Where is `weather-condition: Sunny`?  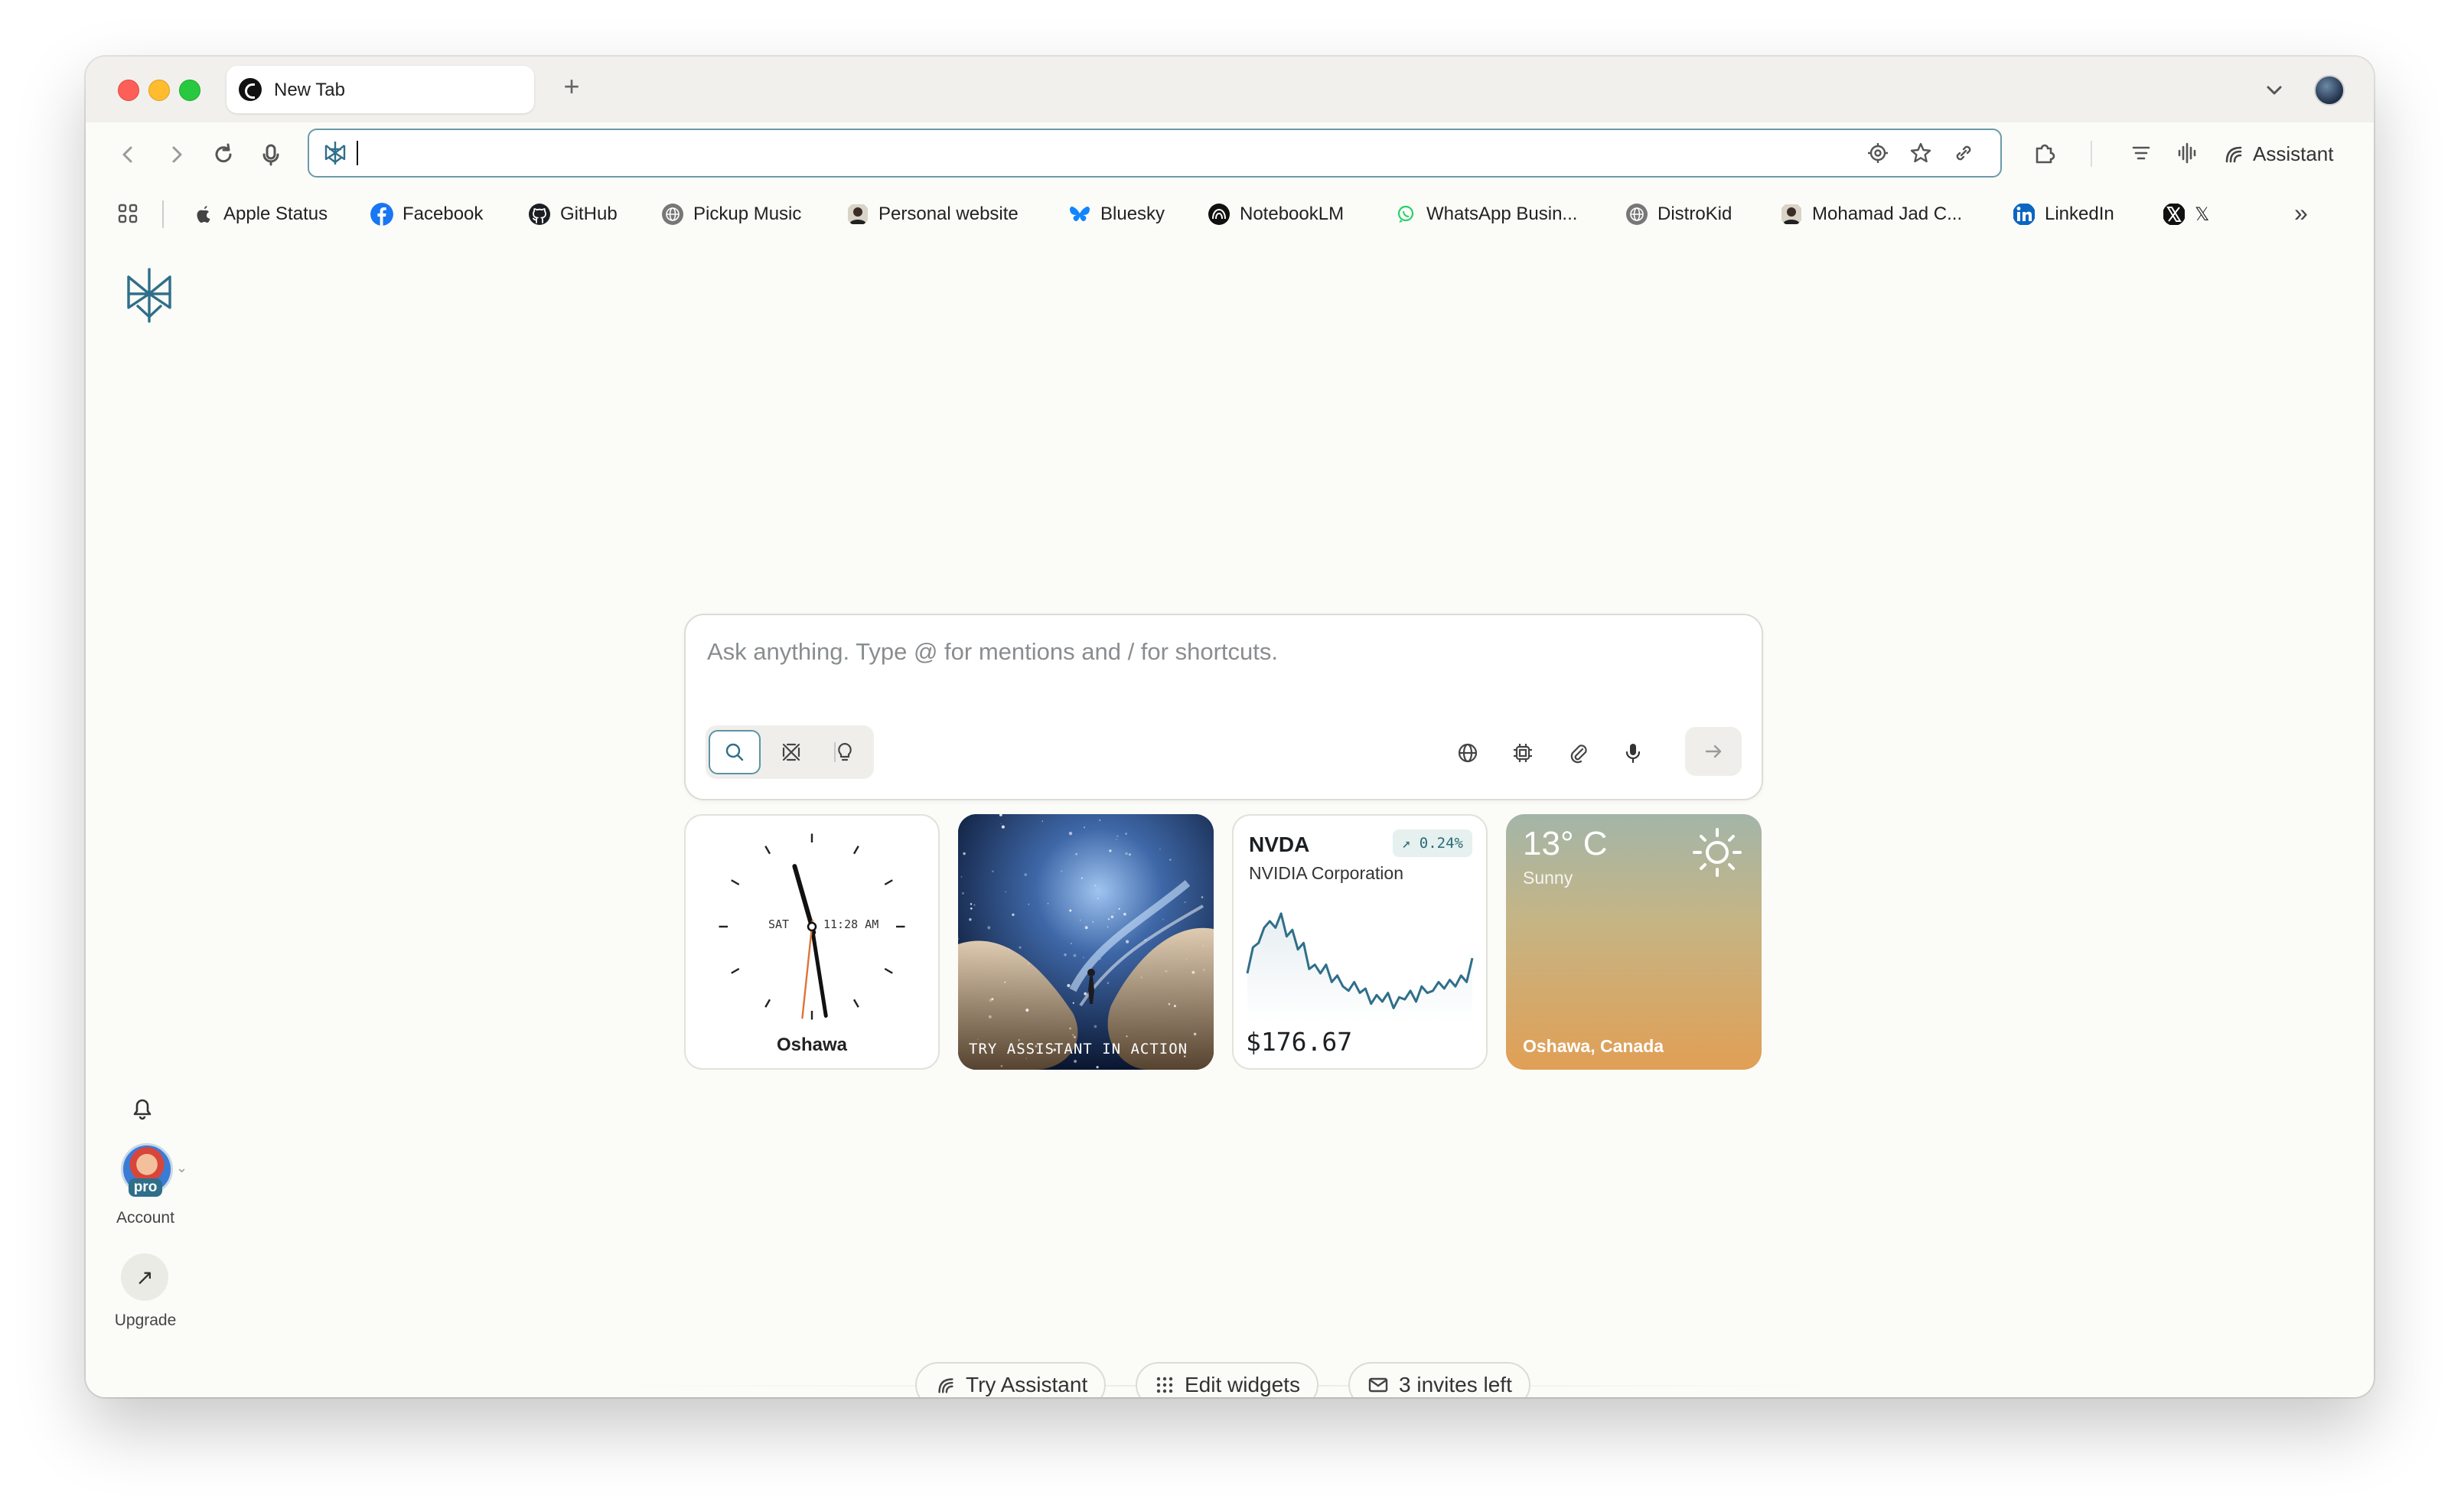 weather-condition: Sunny is located at coordinates (1548, 878).